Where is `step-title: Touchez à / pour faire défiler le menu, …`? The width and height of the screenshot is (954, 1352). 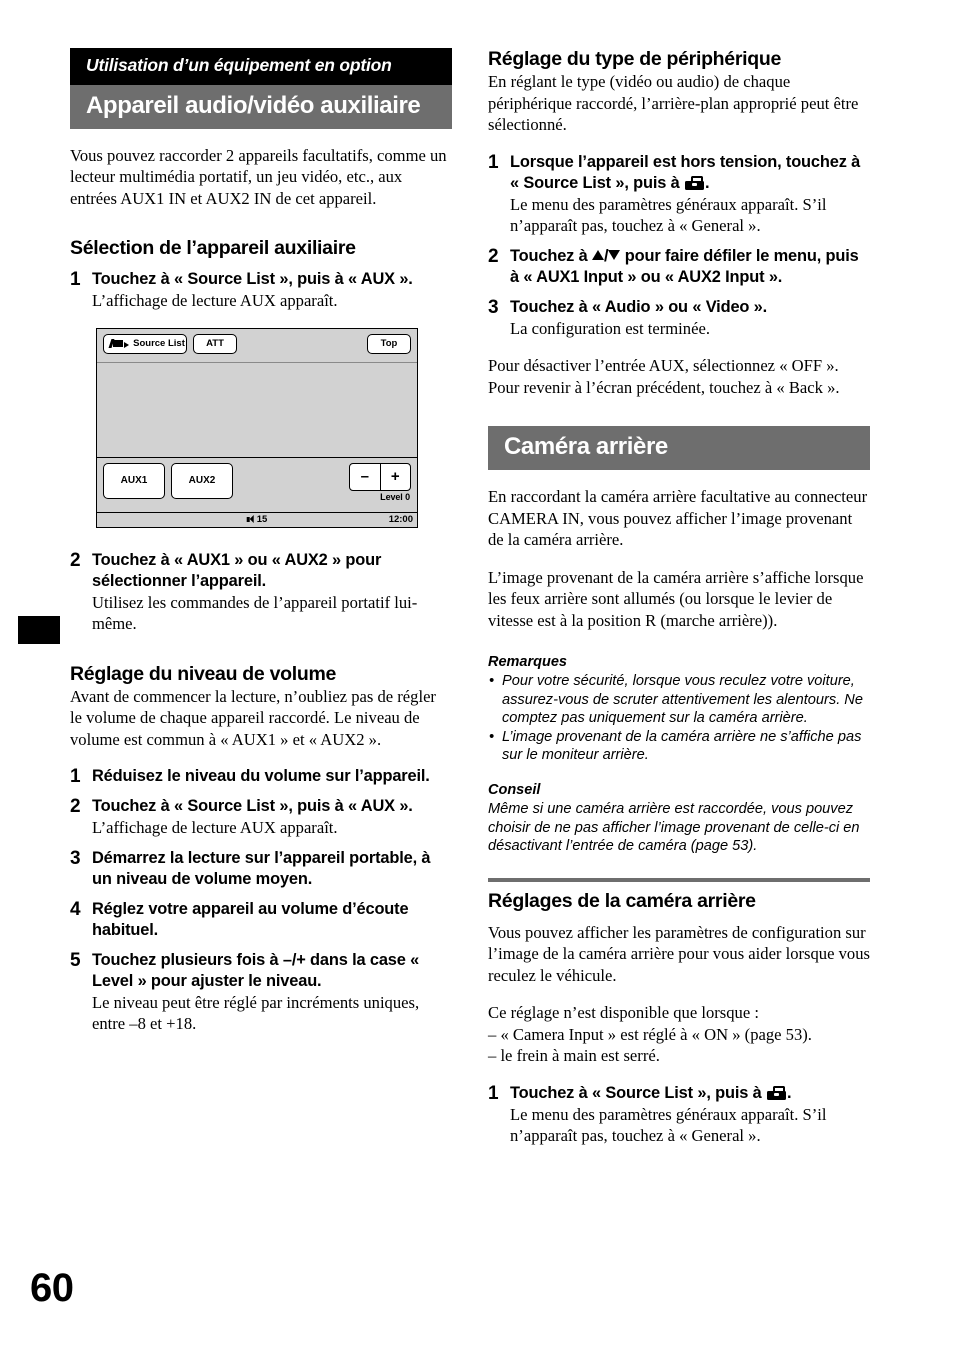 step-title: Touchez à / pour faire défiler le menu, … is located at coordinates (690, 267).